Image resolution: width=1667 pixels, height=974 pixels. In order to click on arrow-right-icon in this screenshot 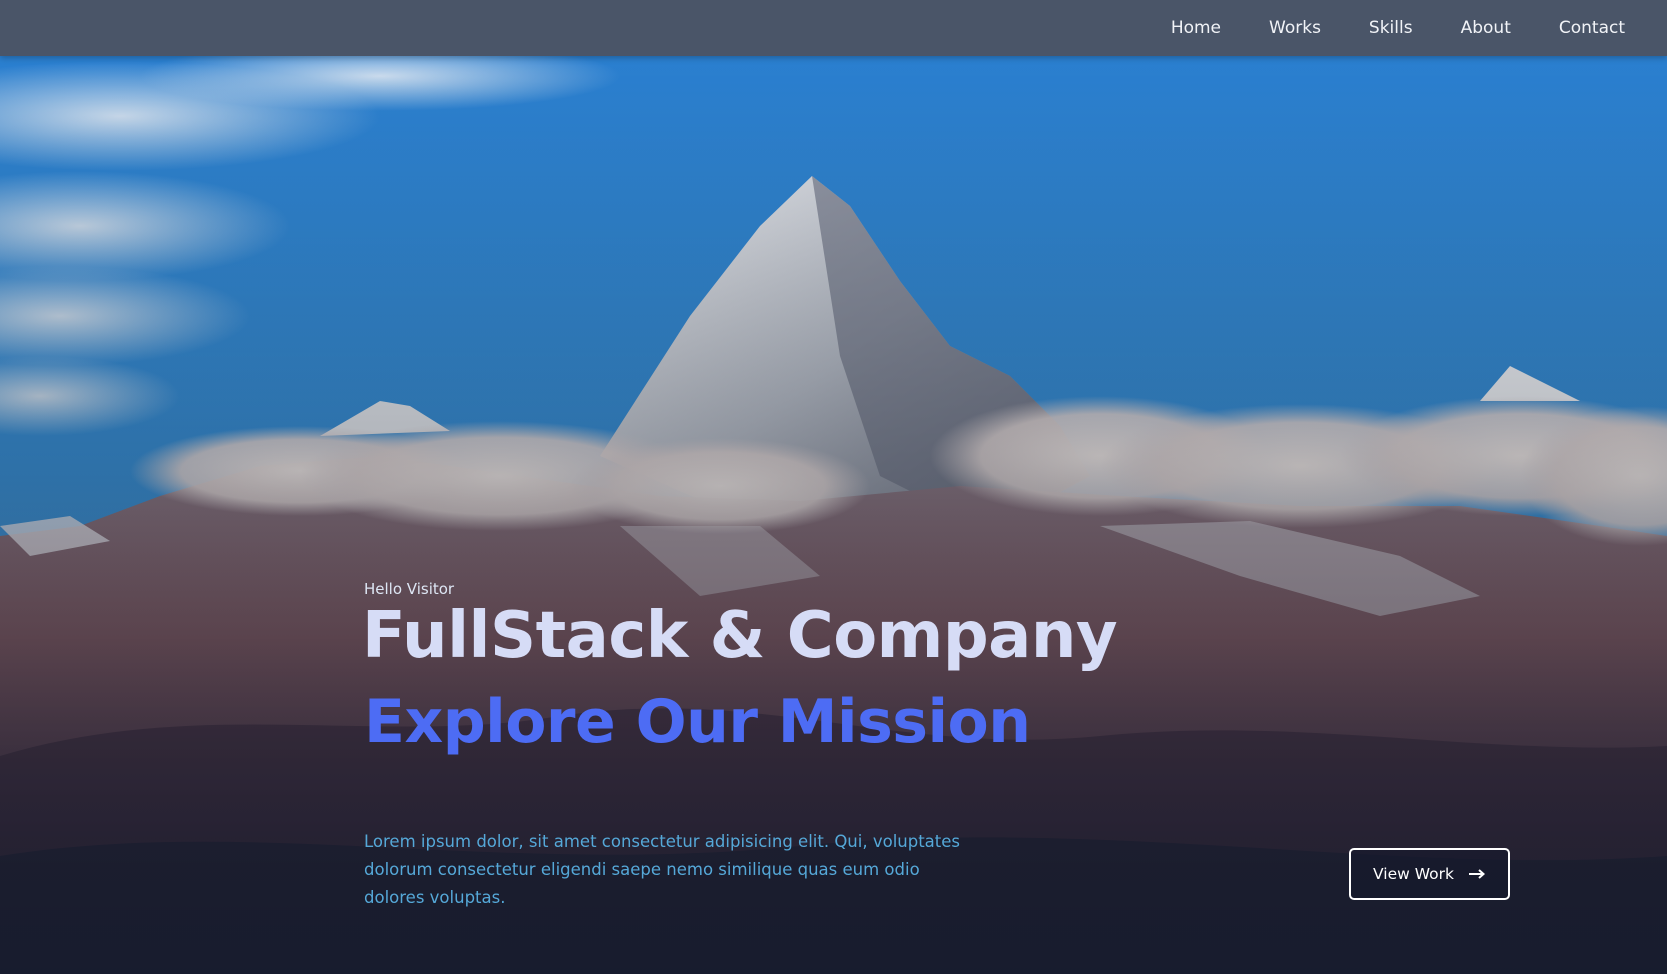, I will do `click(1477, 874)`.